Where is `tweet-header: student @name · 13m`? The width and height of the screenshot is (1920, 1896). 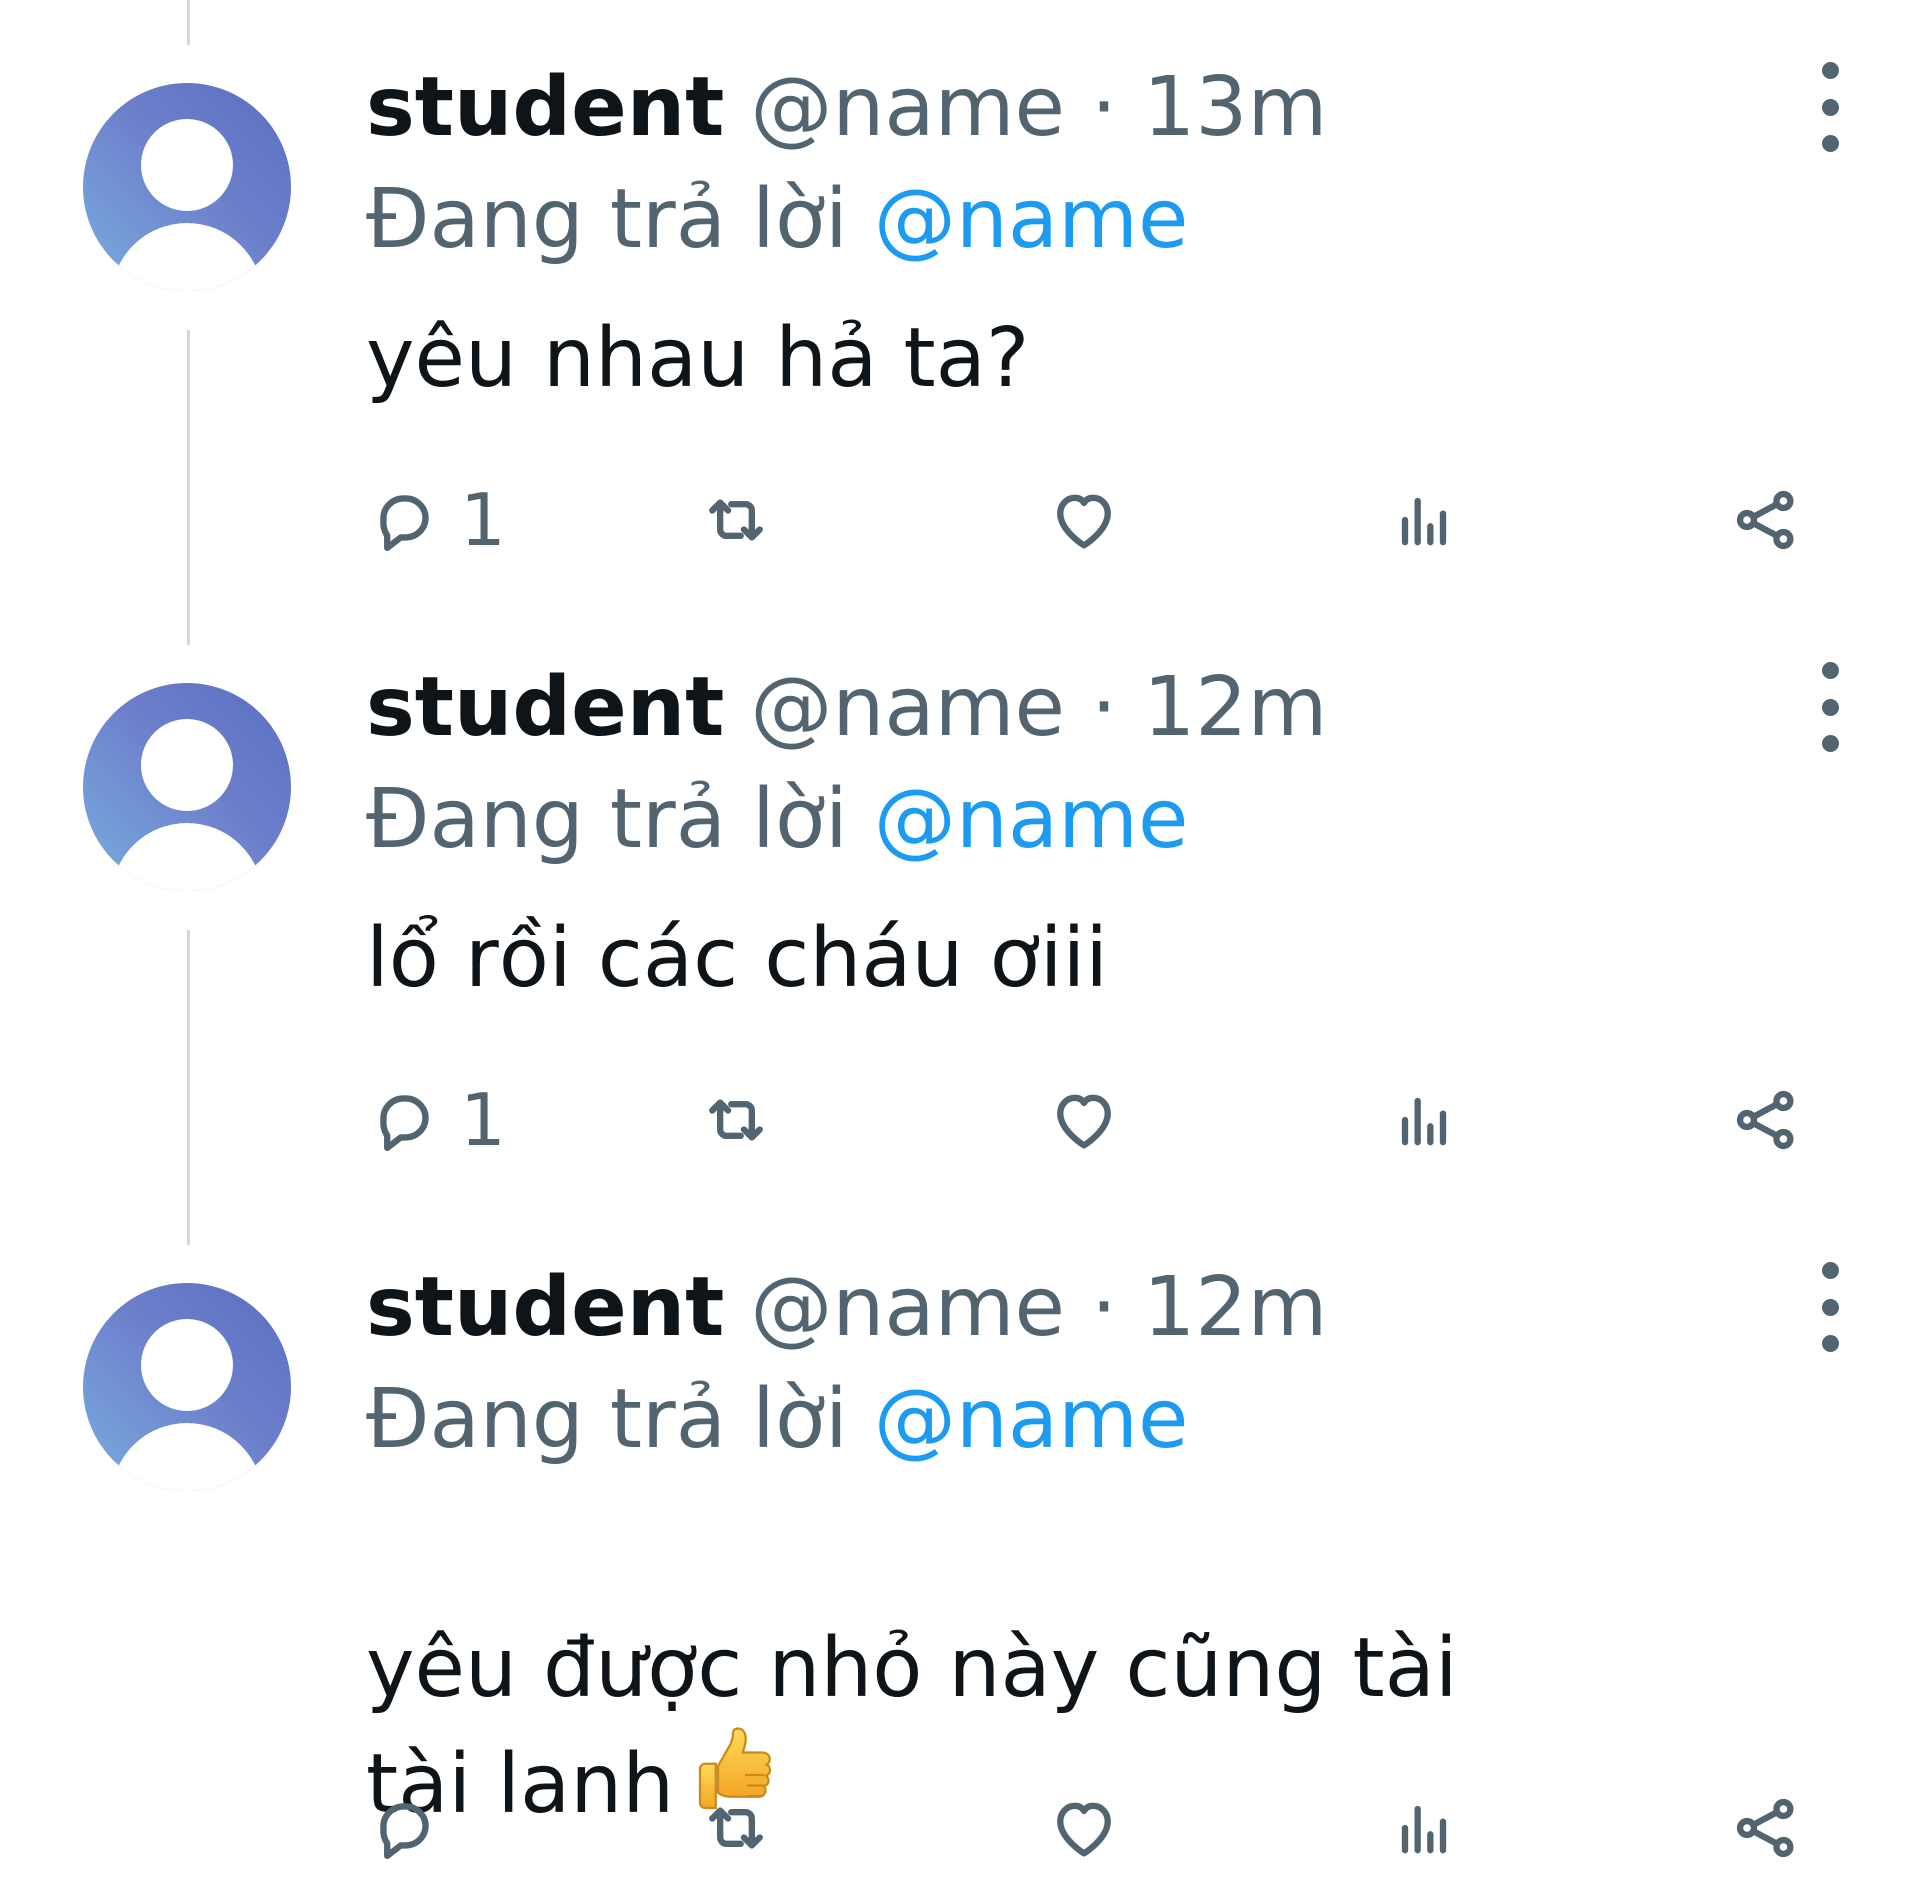
tweet-header: student @name · 13m is located at coordinates (846, 108).